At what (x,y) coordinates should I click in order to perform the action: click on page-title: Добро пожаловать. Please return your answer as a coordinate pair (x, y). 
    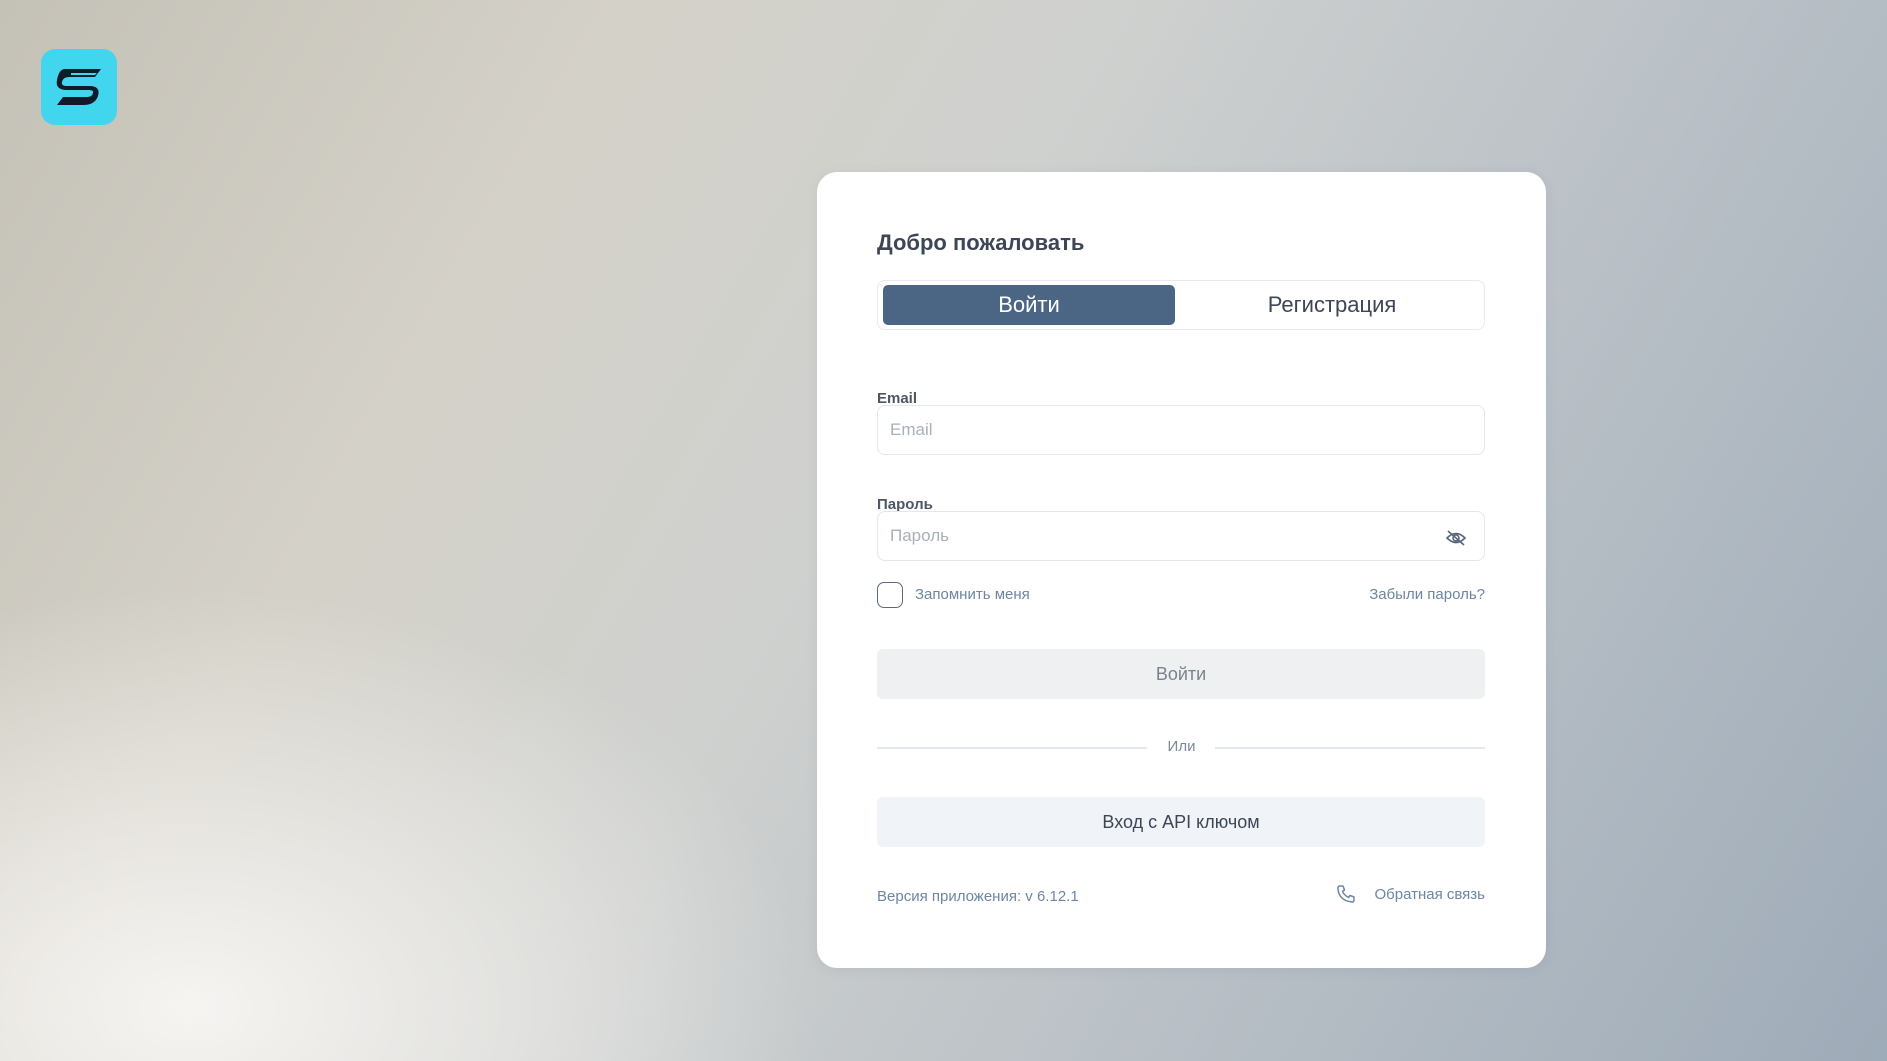
    Looking at the image, I should click on (981, 242).